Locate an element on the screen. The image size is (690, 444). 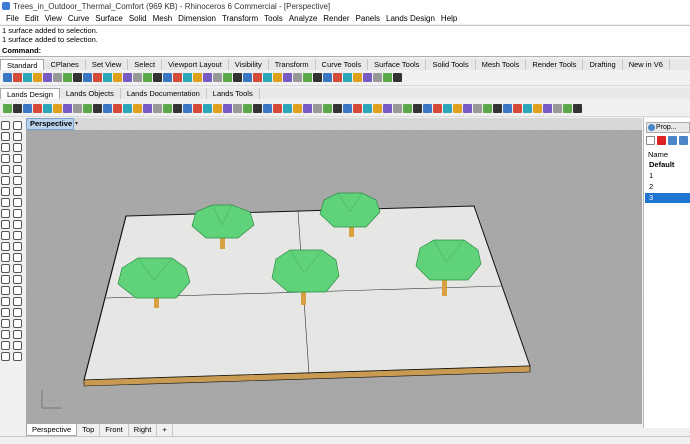
tab-set-view: Set View is located at coordinates (107, 64).